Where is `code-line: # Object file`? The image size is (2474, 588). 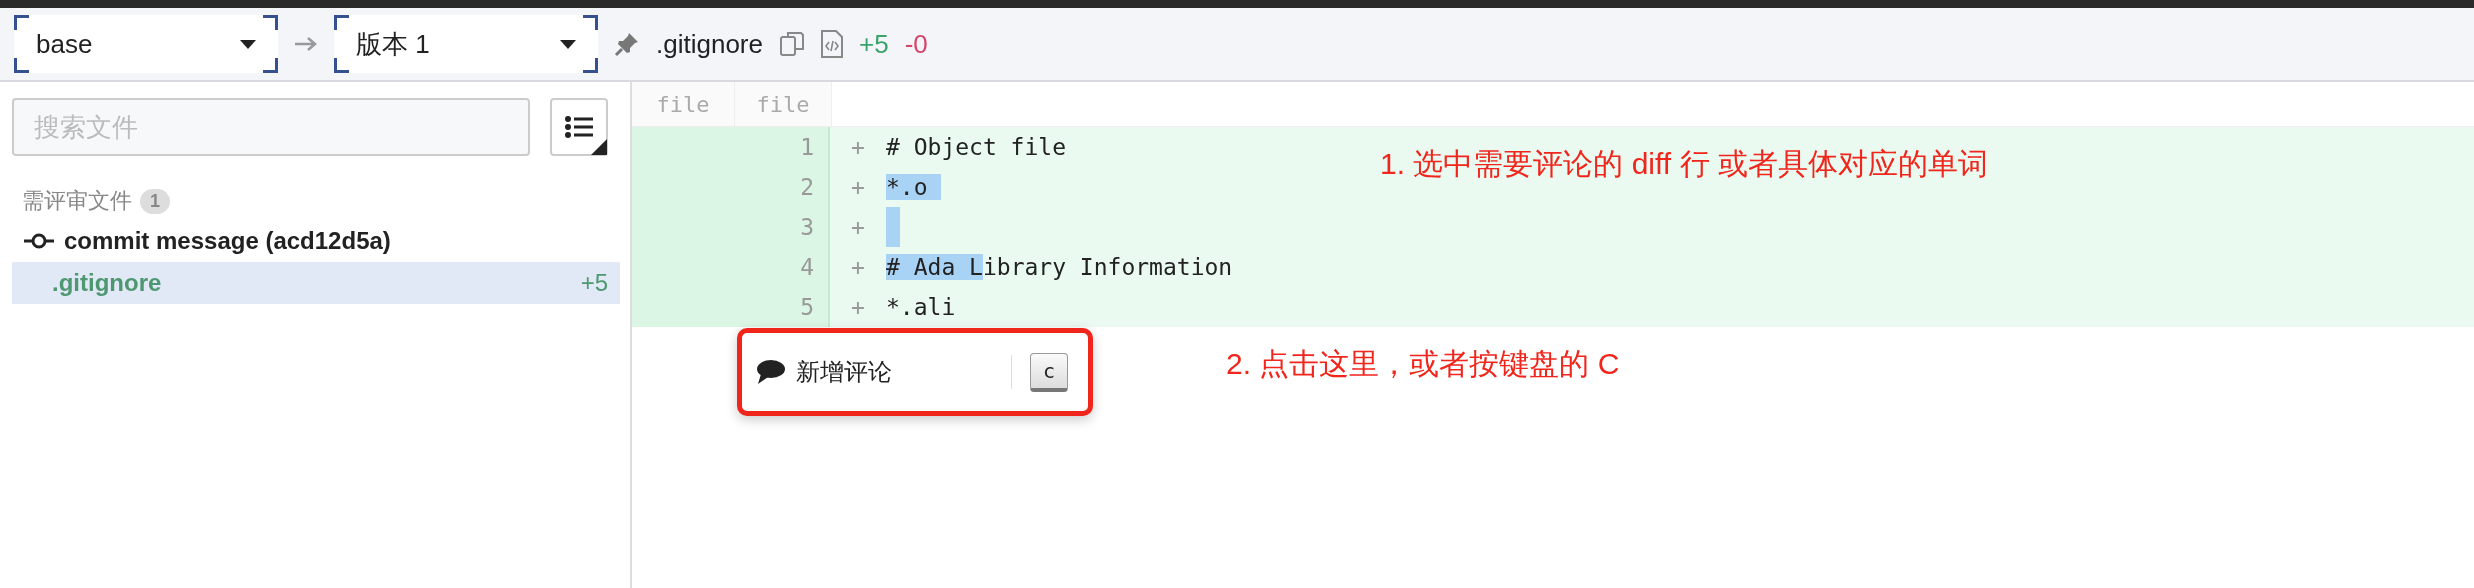
code-line: # Object file is located at coordinates (976, 147).